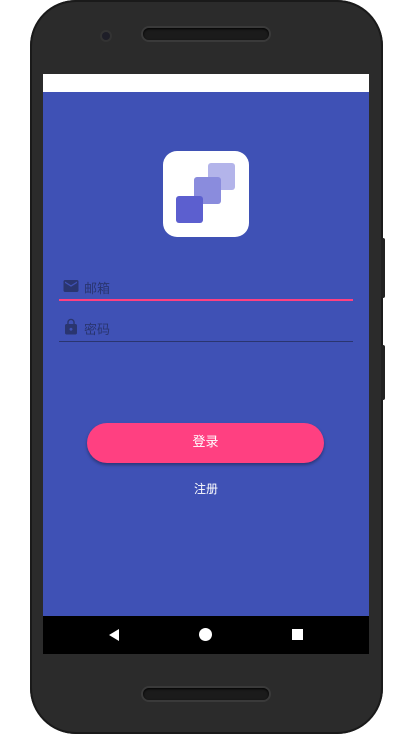 This screenshot has height=734, width=415. I want to click on app-logo, so click(206, 194).